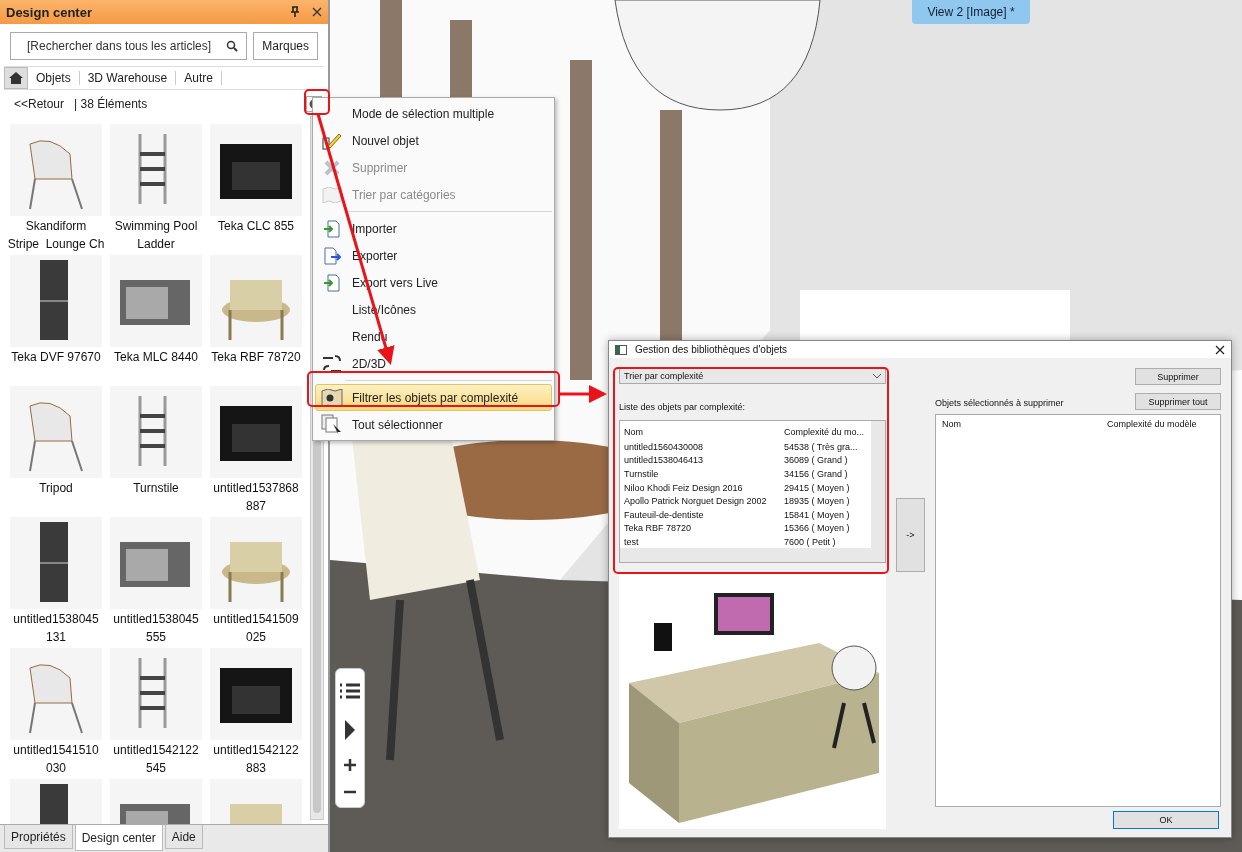 The width and height of the screenshot is (1242, 852). Describe the element at coordinates (317, 12) in the screenshot. I see `close-icon` at that location.